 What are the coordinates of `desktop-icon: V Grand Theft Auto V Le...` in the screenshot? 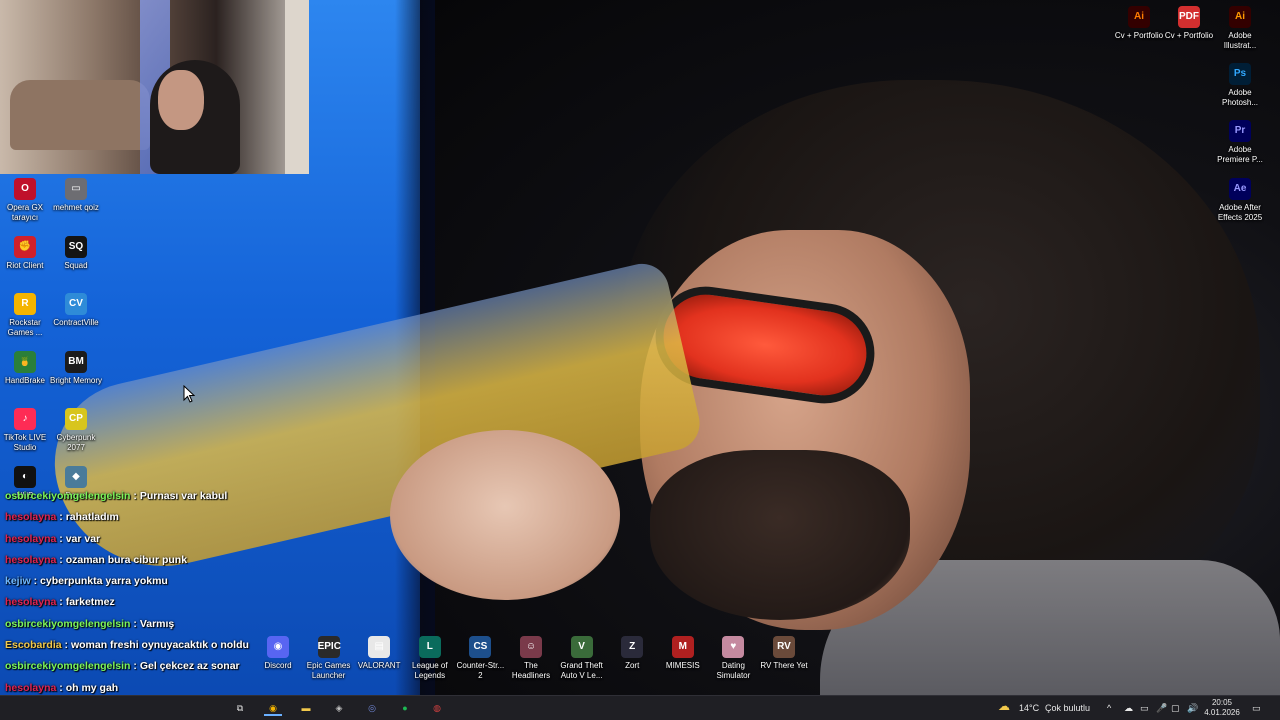 It's located at (582, 658).